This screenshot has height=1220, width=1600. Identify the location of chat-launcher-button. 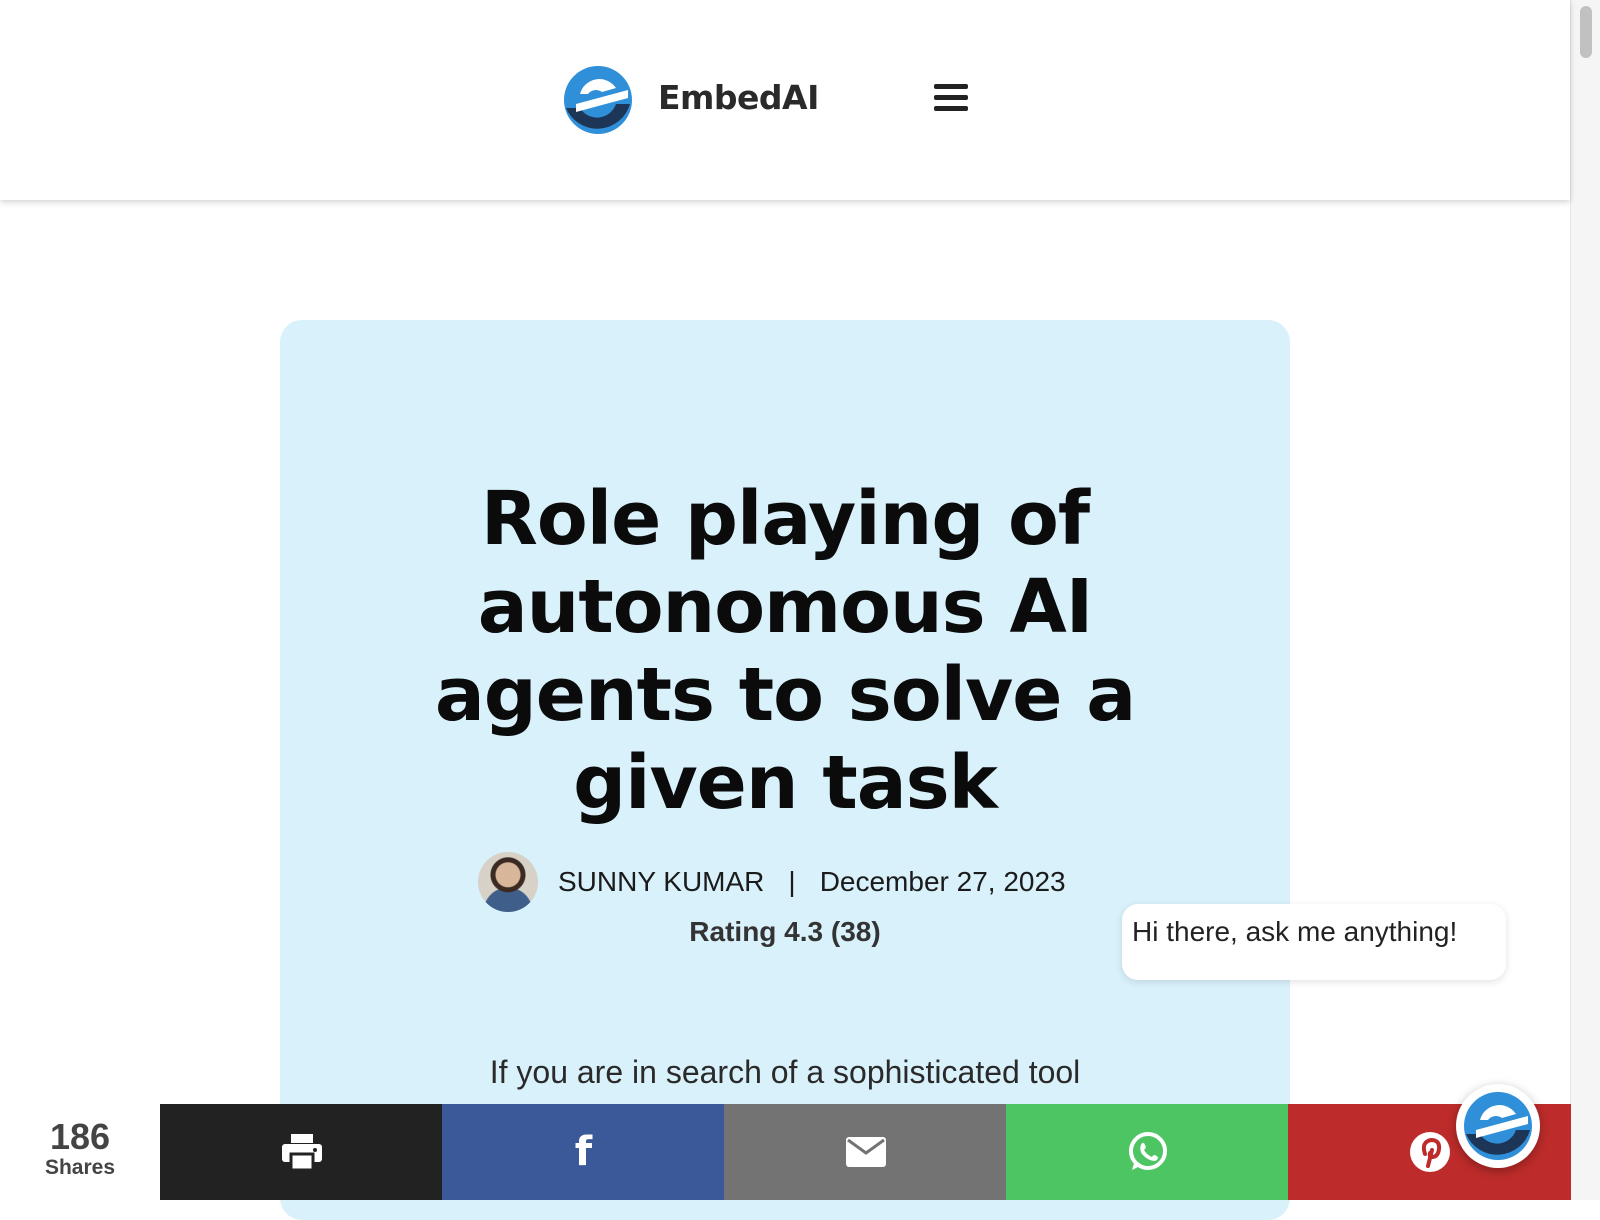
(1498, 1126).